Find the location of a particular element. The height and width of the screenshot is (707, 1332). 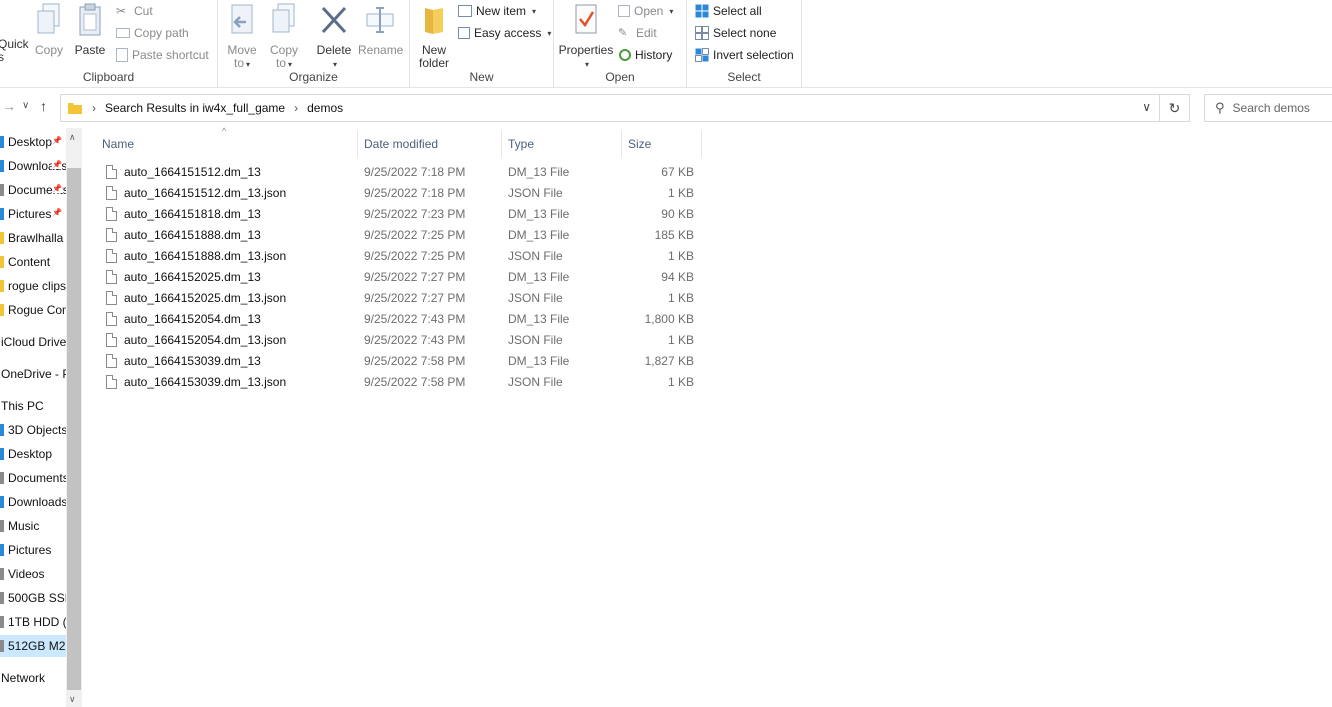

copy-path-button: Copy path is located at coordinates (152, 33).